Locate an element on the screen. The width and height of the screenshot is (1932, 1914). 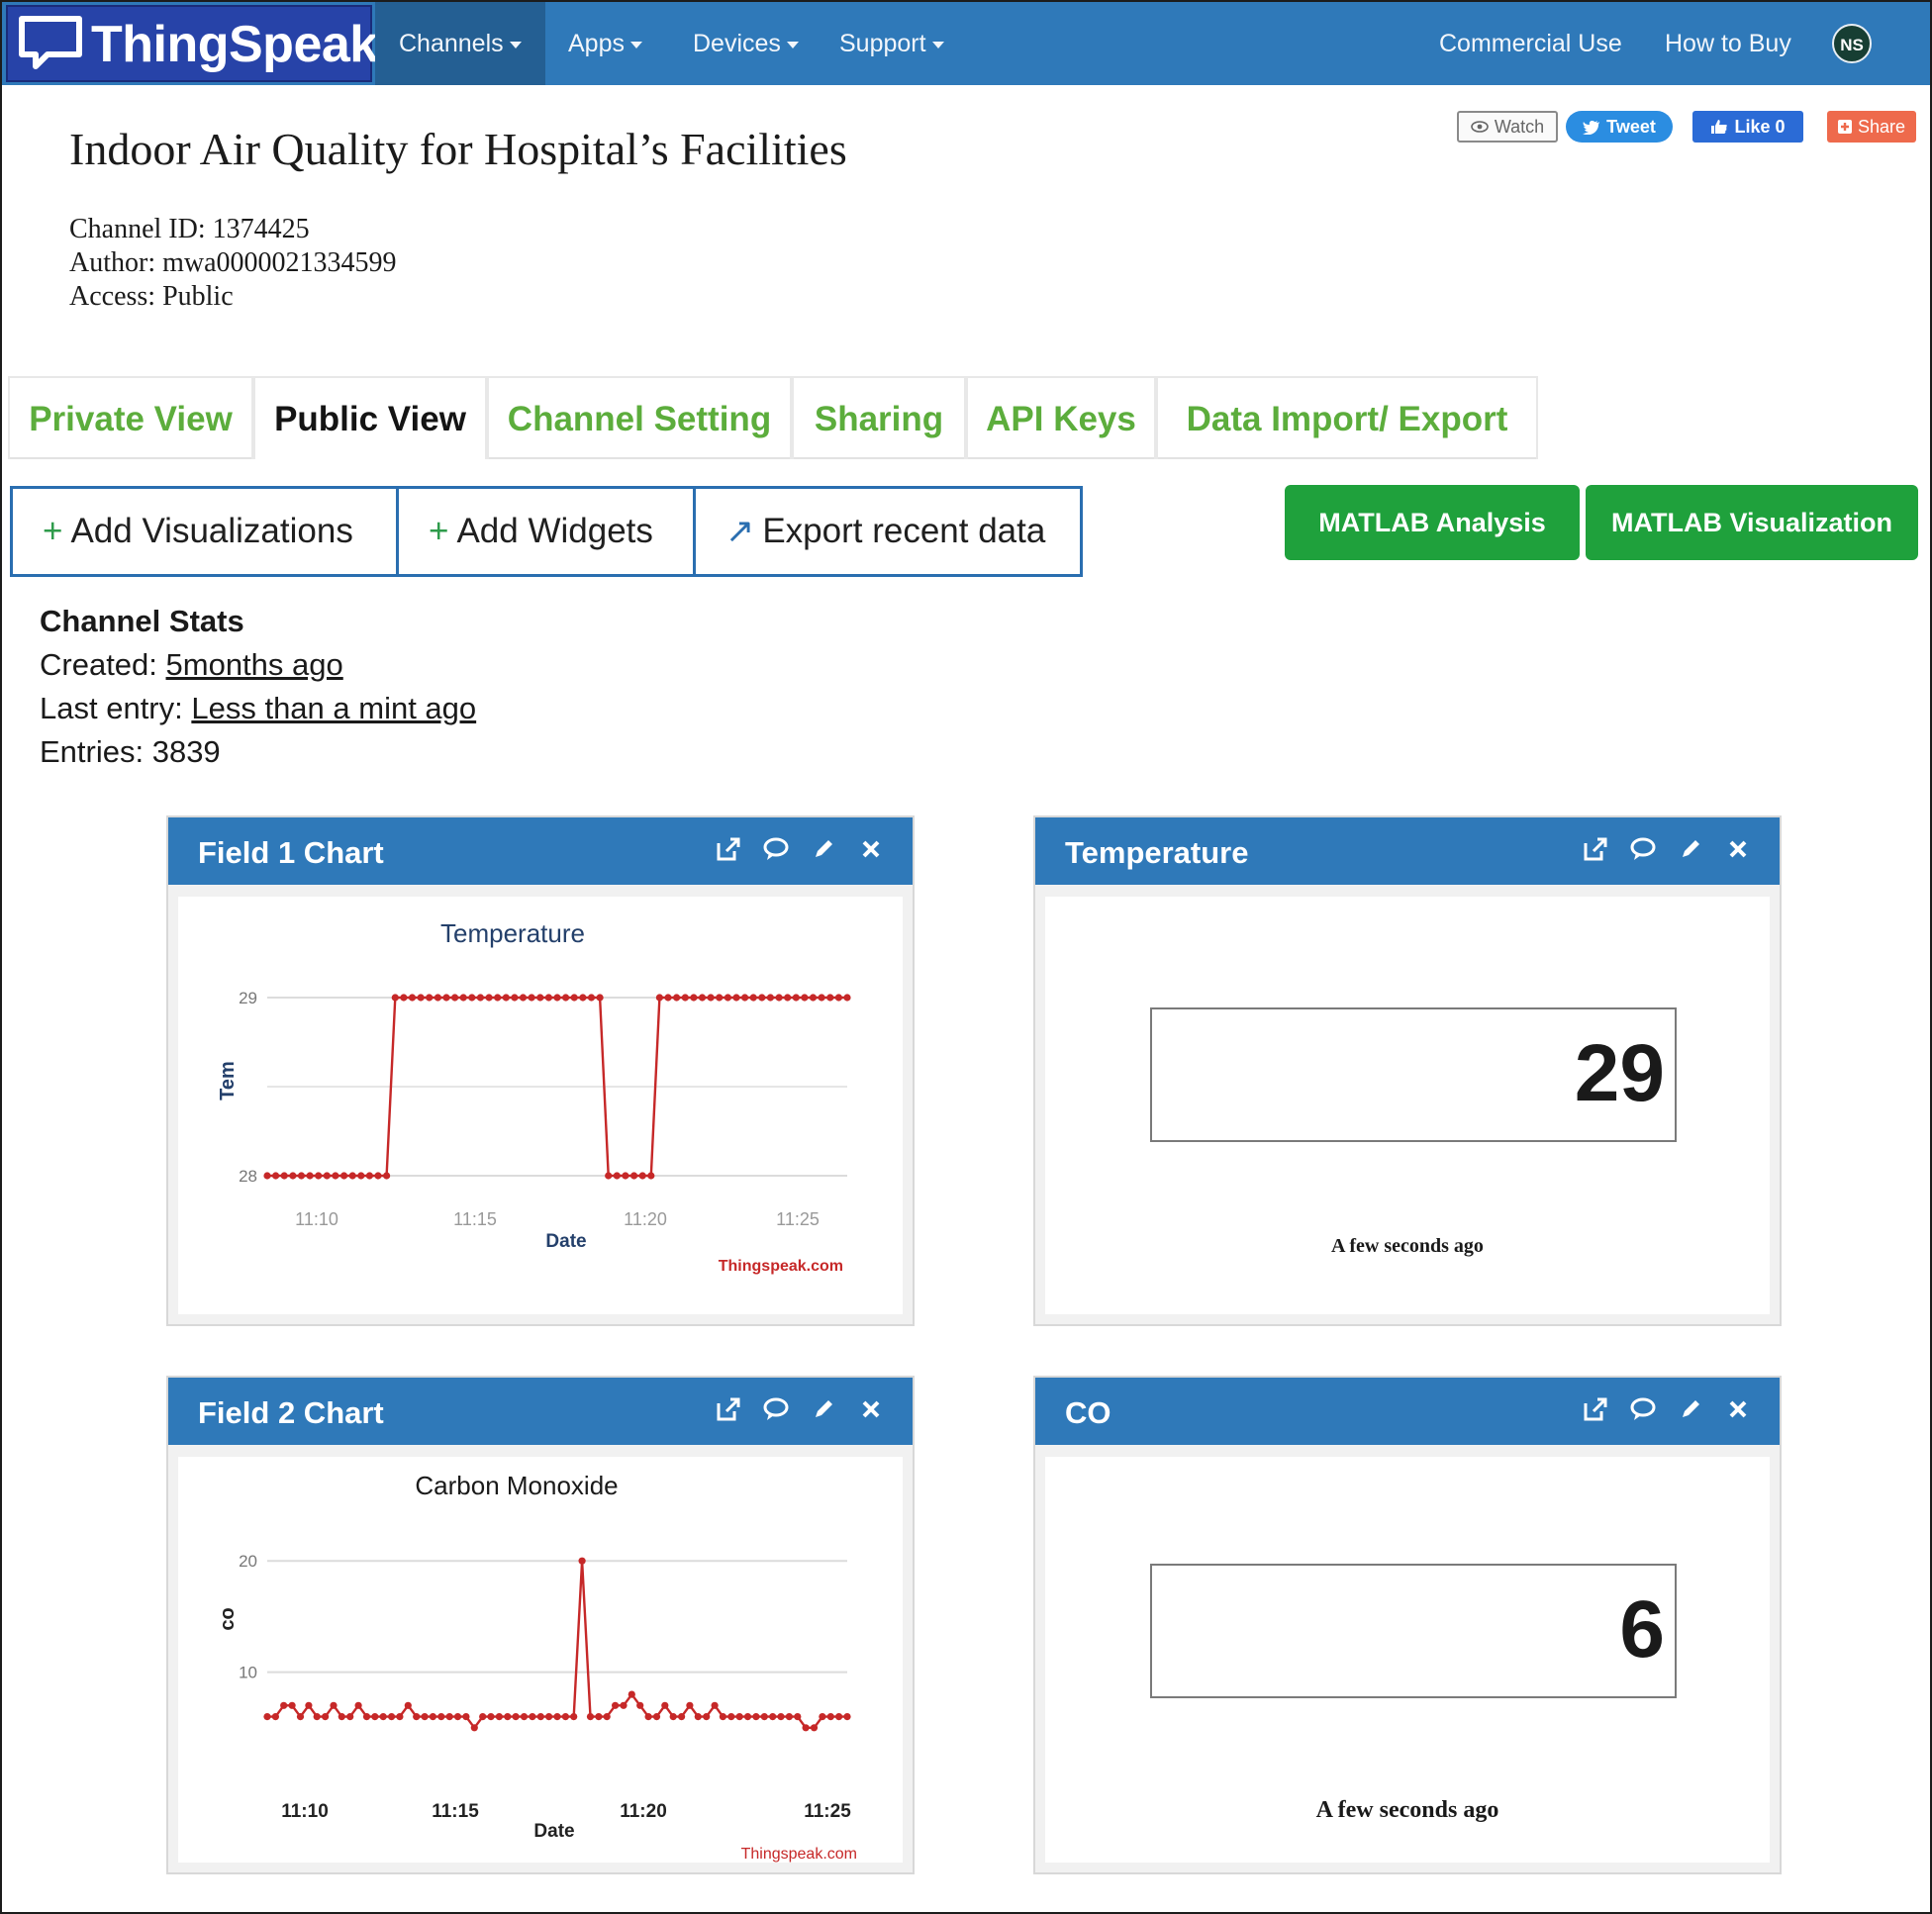
nav-link-how-to-buy: How to Buy is located at coordinates (1728, 43).